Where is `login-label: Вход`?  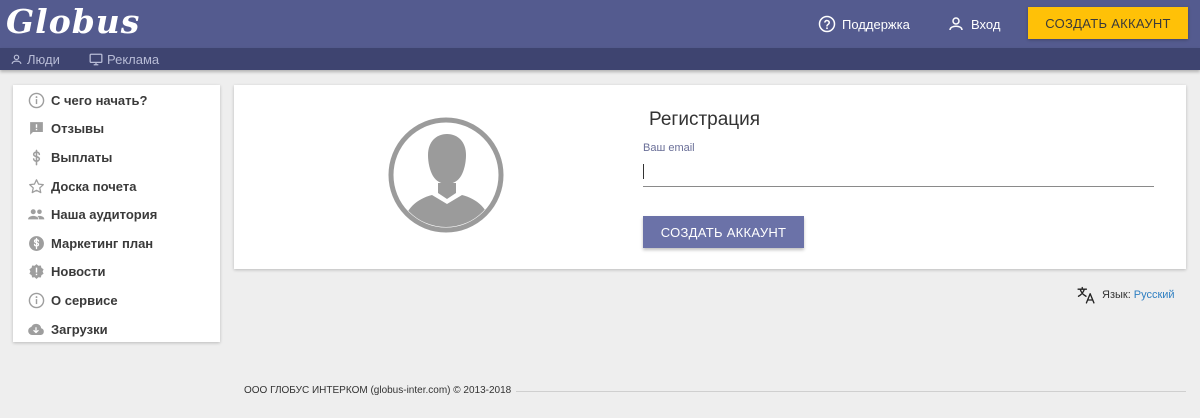
login-label: Вход is located at coordinates (986, 24).